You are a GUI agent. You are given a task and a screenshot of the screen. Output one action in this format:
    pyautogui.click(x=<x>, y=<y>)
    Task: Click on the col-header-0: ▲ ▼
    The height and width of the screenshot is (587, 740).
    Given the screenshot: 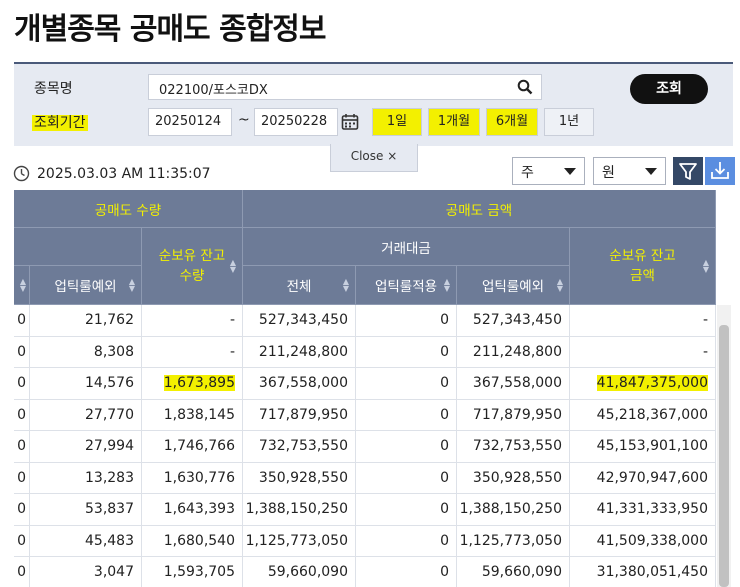 What is the action you would take?
    pyautogui.click(x=22, y=285)
    